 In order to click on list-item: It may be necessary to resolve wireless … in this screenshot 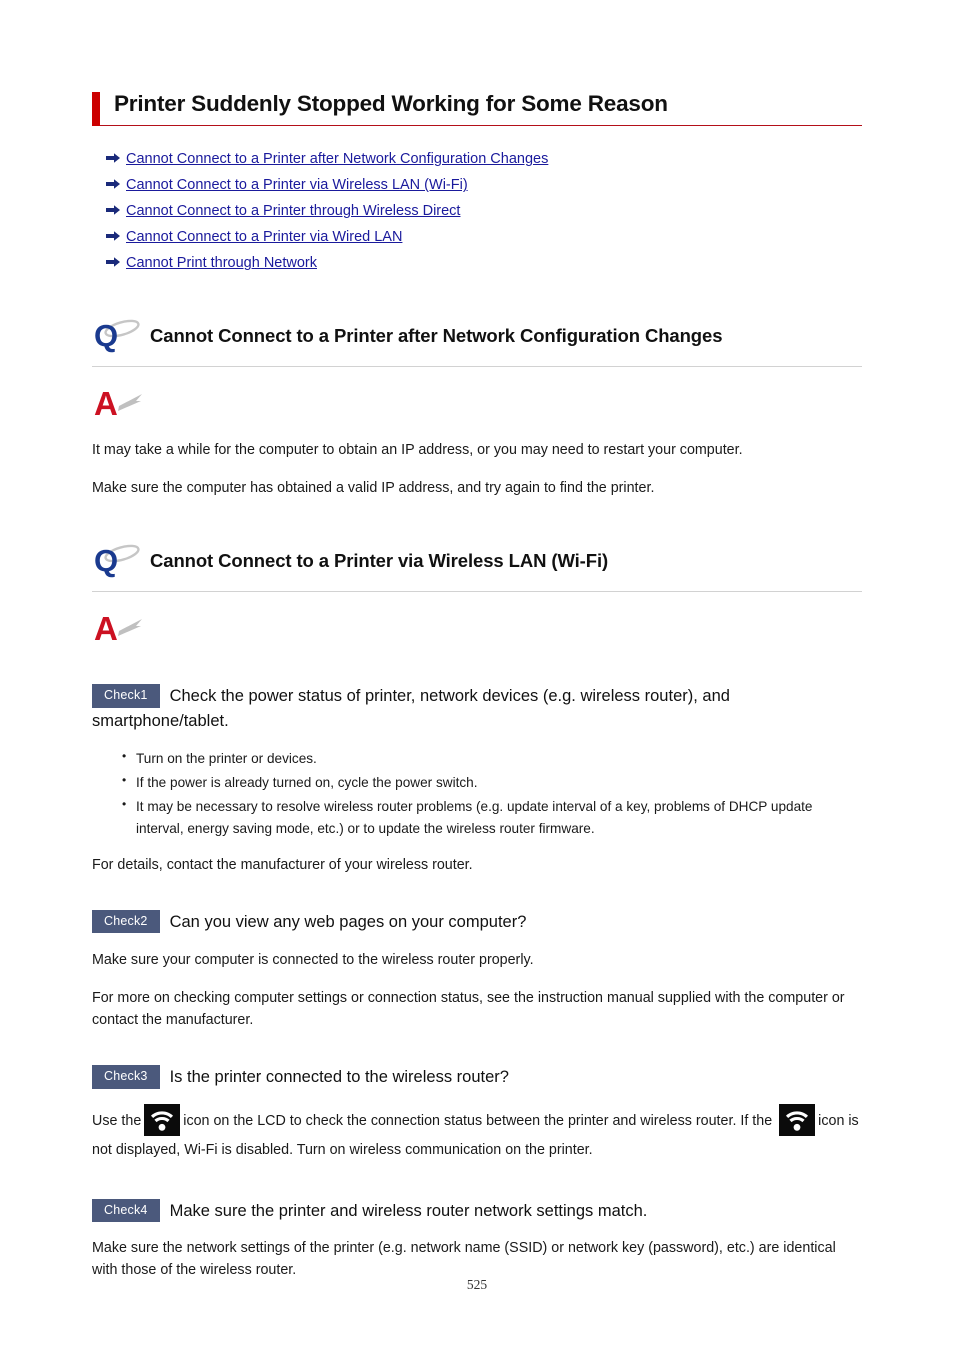, I will do `click(492, 817)`.